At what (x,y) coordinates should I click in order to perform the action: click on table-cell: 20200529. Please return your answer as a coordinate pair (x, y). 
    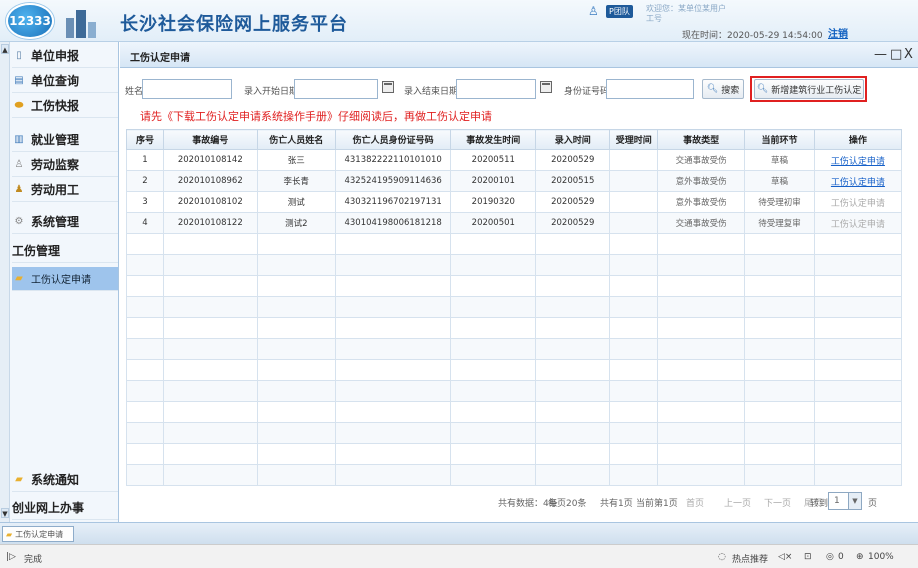
    Looking at the image, I should click on (573, 202).